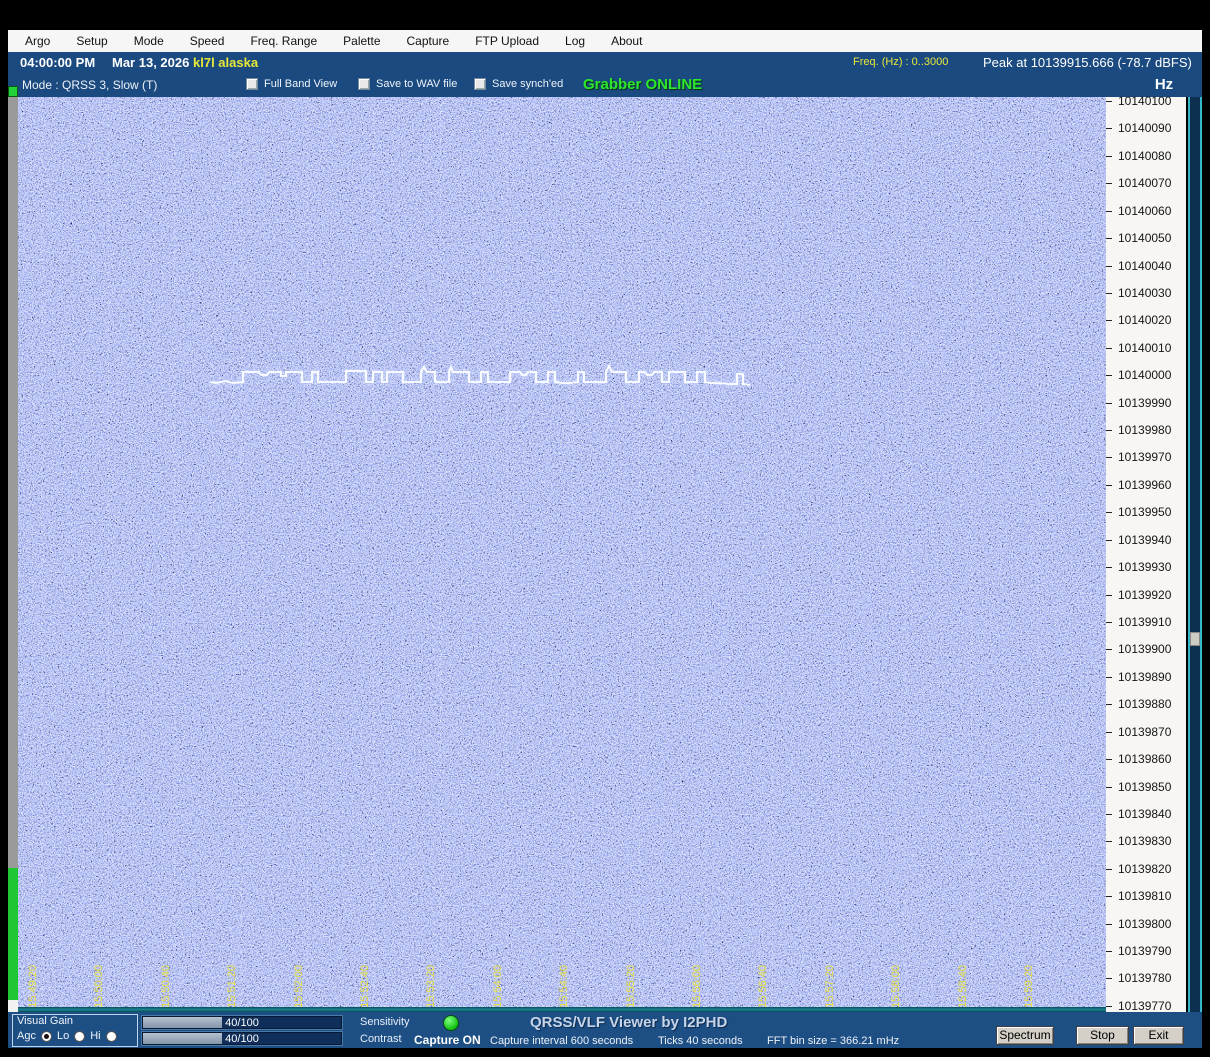 This screenshot has height=1057, width=1210. I want to click on freq-scale-label: 10140080, so click(1146, 156).